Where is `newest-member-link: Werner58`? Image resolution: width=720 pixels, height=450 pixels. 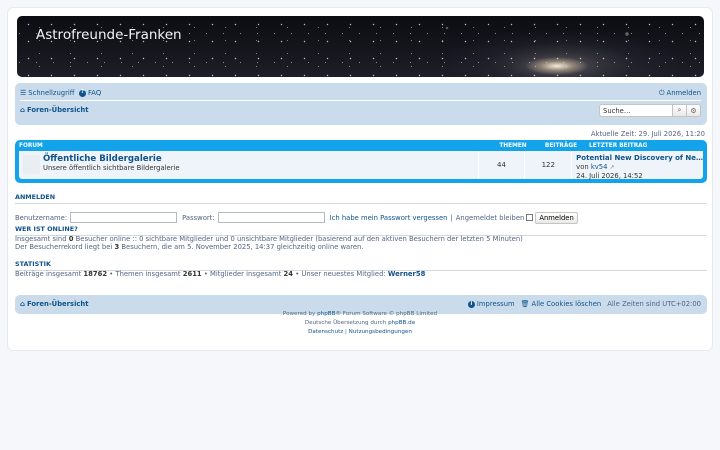
newest-member-link: Werner58 is located at coordinates (406, 274).